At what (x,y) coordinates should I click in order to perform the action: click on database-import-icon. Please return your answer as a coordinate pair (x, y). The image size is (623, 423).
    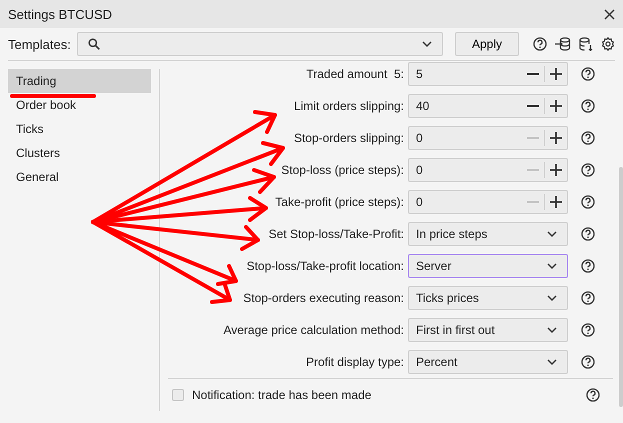
    Looking at the image, I should click on (563, 44).